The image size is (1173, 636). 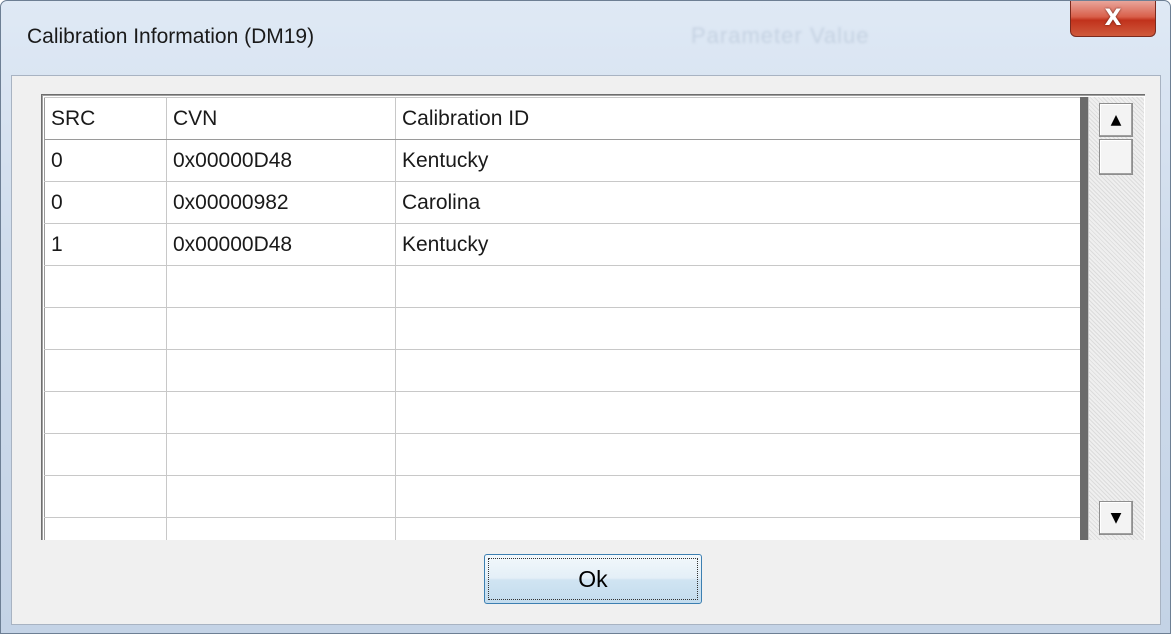 I want to click on ok-button-label: Ok, so click(x=593, y=578).